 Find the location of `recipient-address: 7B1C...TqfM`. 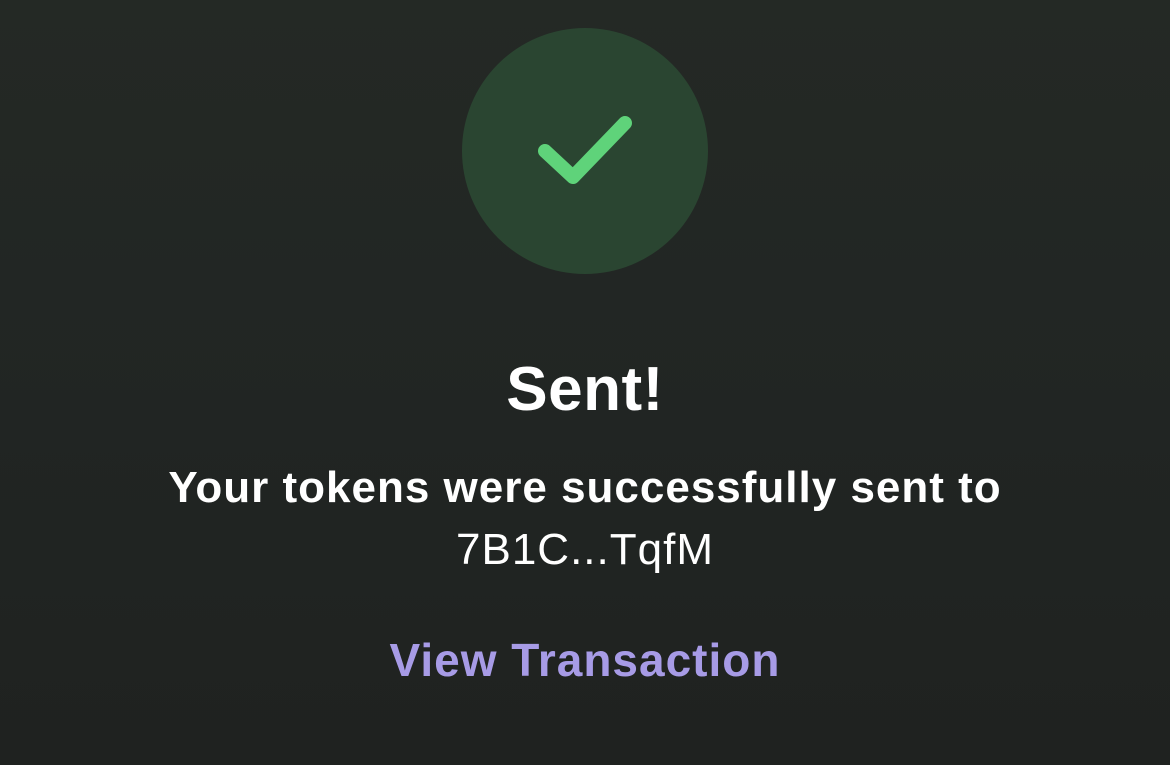

recipient-address: 7B1C...TqfM is located at coordinates (585, 549).